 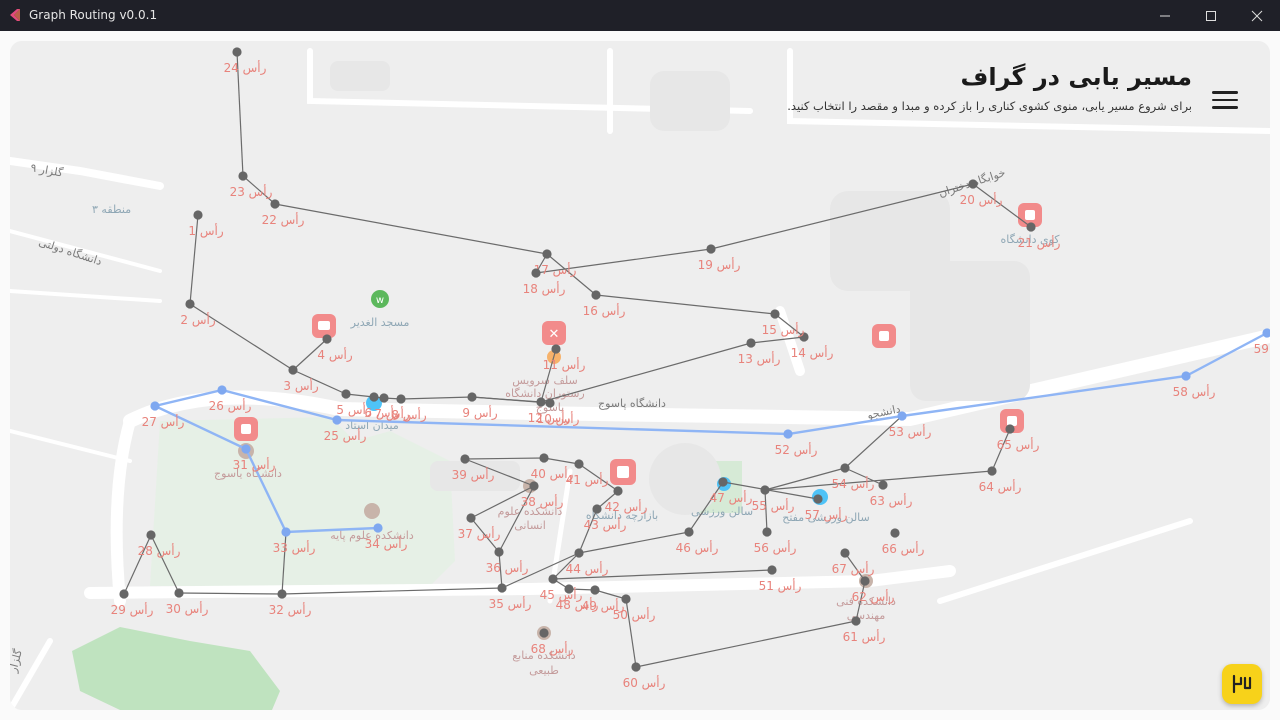 I want to click on page-title: مسیر یابی در گراف, so click(x=1076, y=77).